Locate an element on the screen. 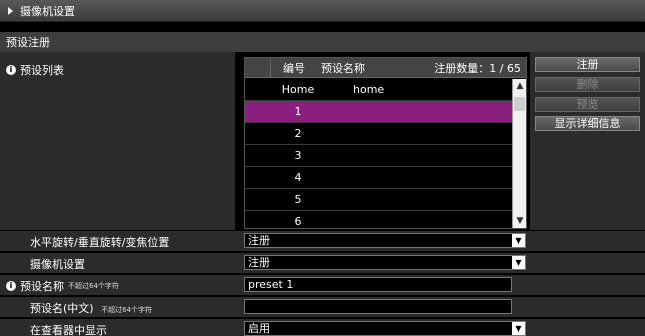 The image size is (645, 336). table-row: Home home is located at coordinates (379, 90).